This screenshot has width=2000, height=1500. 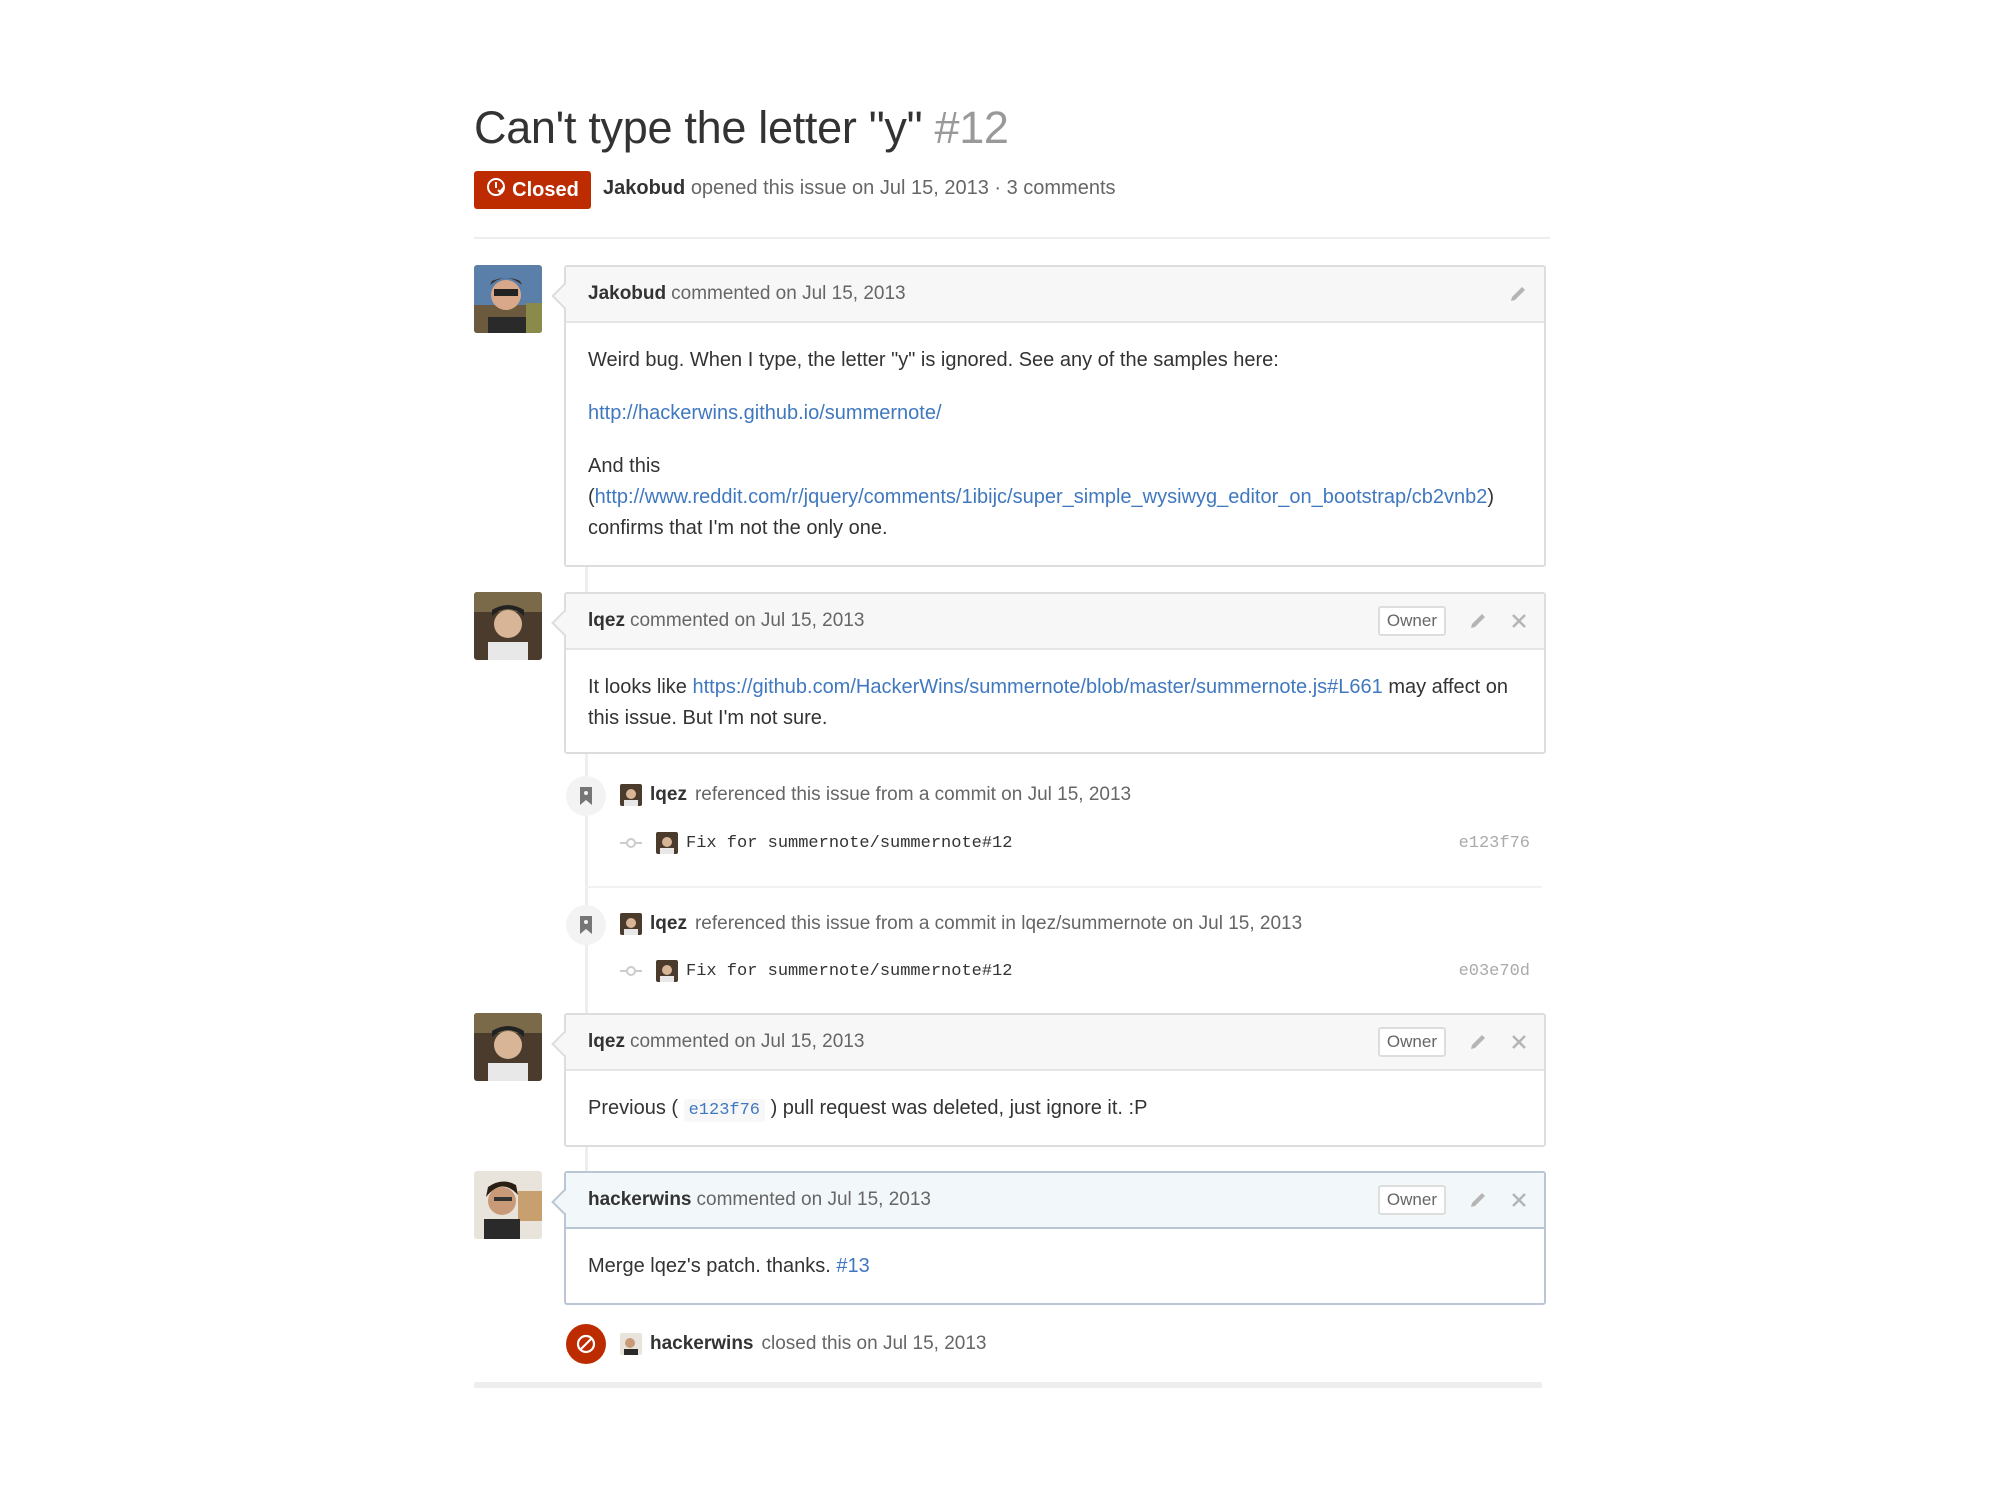 I want to click on issue-state-label: Closed, so click(x=545, y=189).